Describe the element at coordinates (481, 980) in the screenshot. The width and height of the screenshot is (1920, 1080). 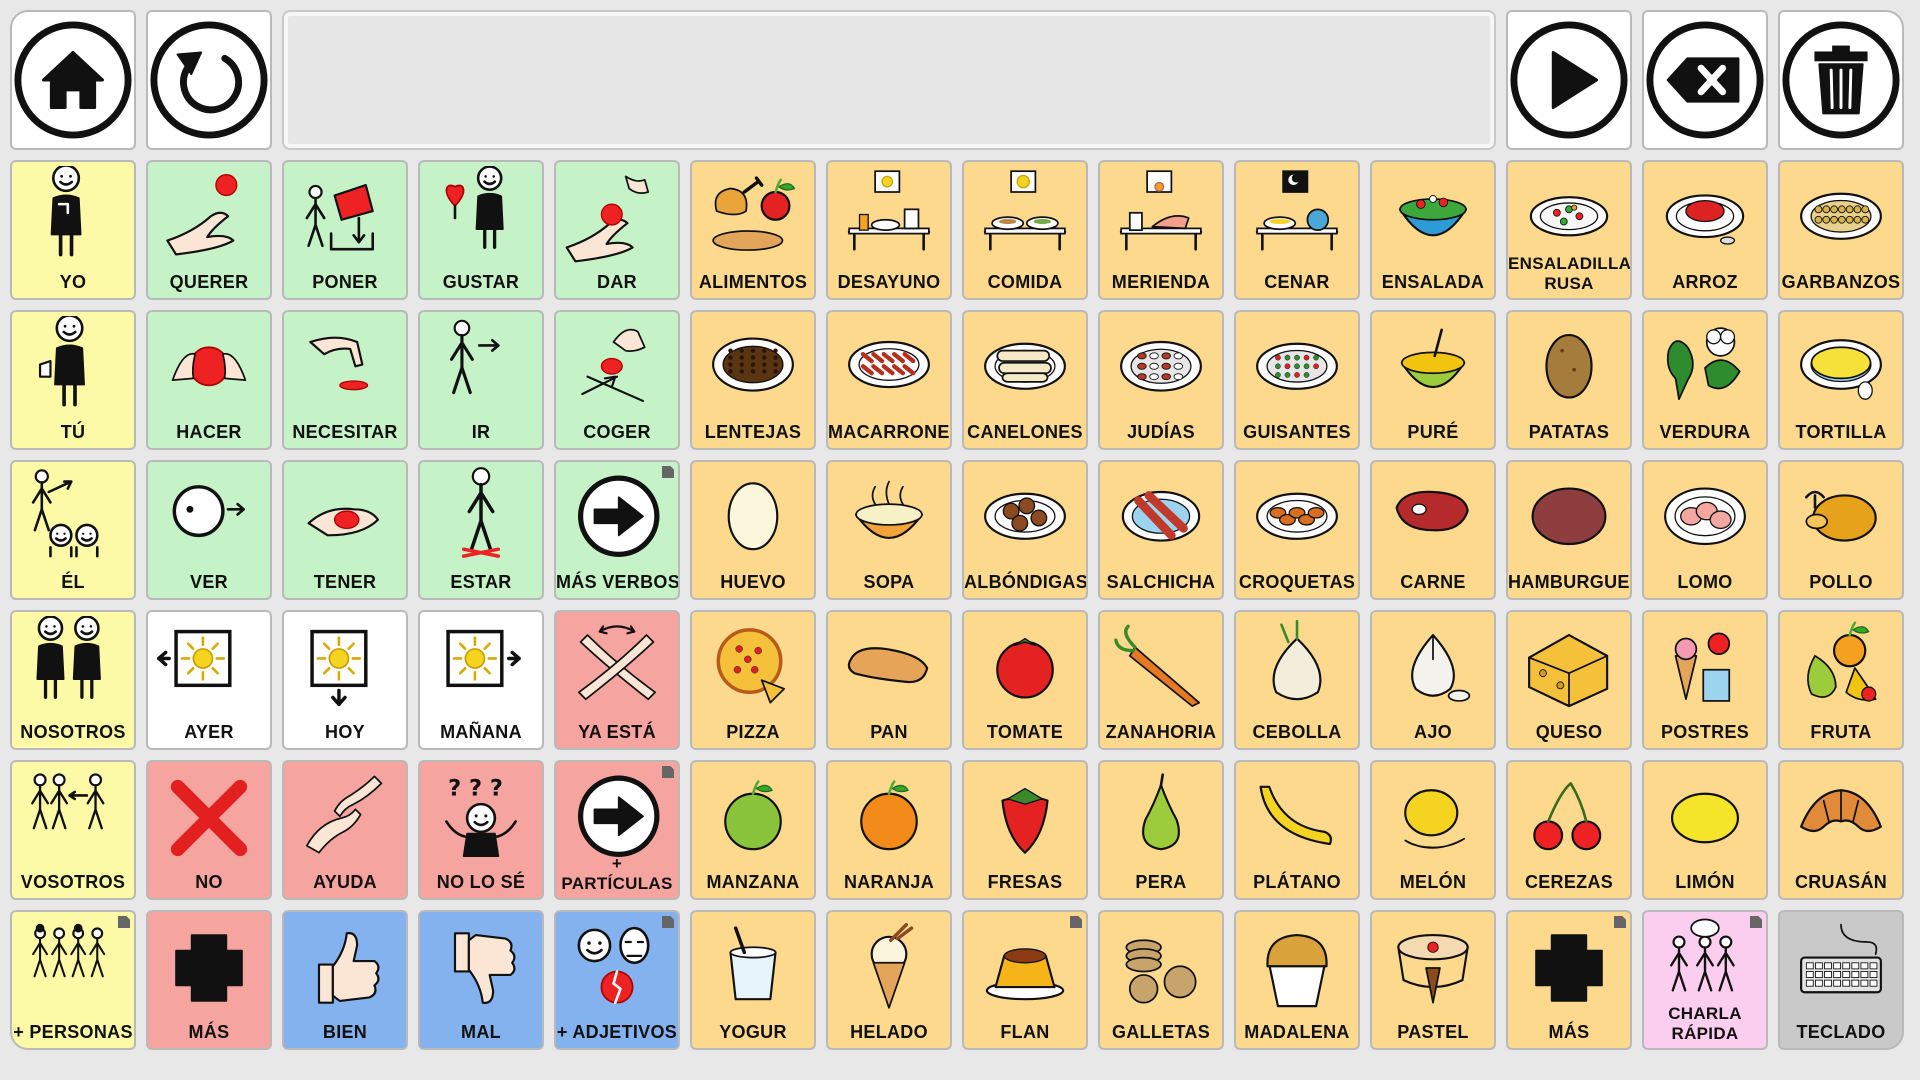
I see `cell-mal: MAL` at that location.